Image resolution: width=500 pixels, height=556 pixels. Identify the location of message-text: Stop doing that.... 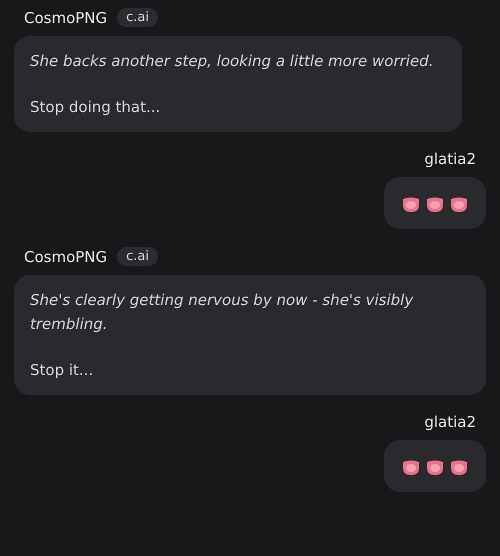
(96, 107).